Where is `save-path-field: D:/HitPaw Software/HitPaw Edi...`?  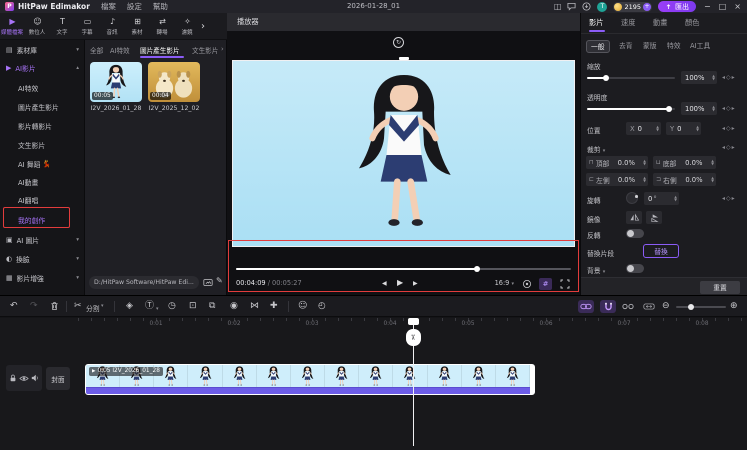 save-path-field: D:/HitPaw Software/HitPaw Edi... is located at coordinates (144, 282).